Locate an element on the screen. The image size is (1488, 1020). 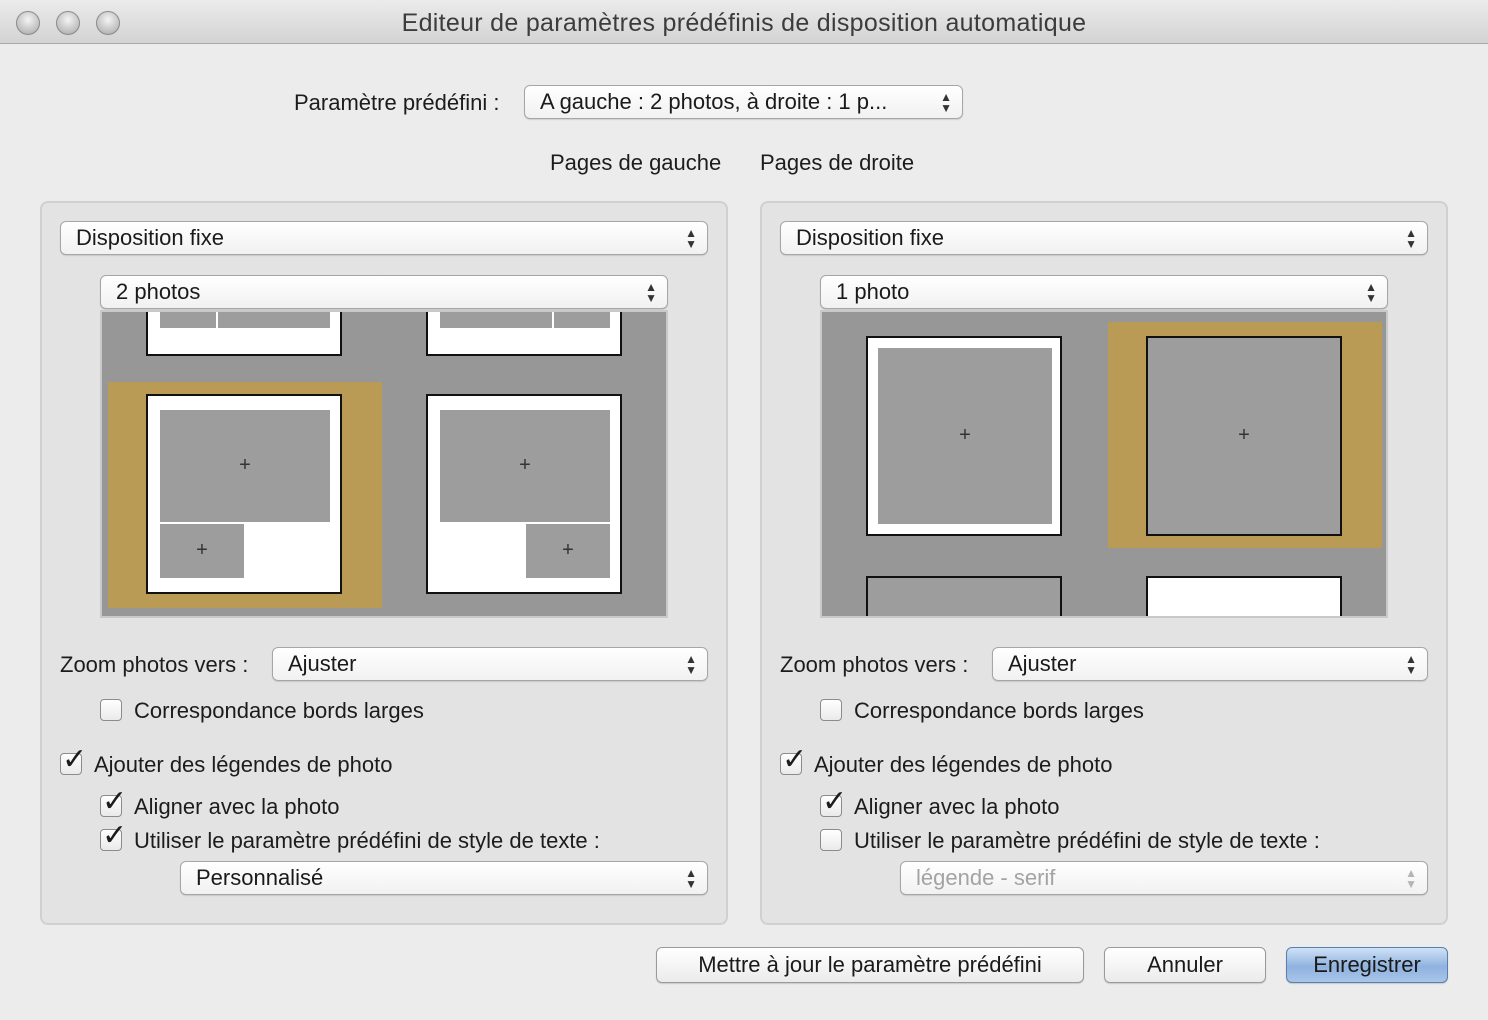
right-align-photo-checkbox: ✓ is located at coordinates (833, 802).